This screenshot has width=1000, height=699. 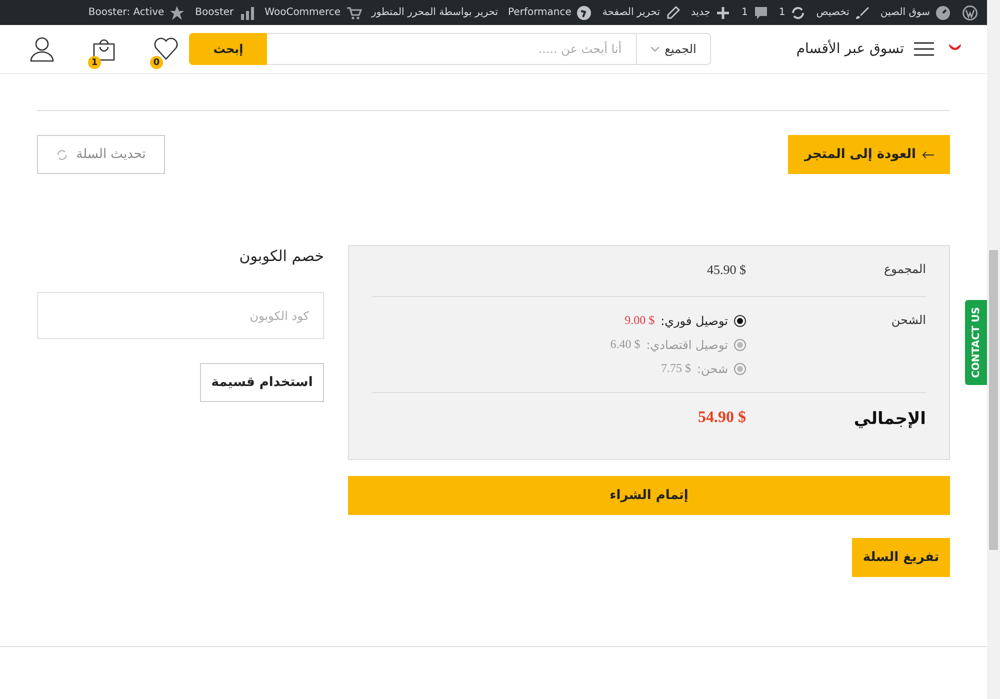 What do you see at coordinates (924, 49) in the screenshot?
I see `menu-icon` at bounding box center [924, 49].